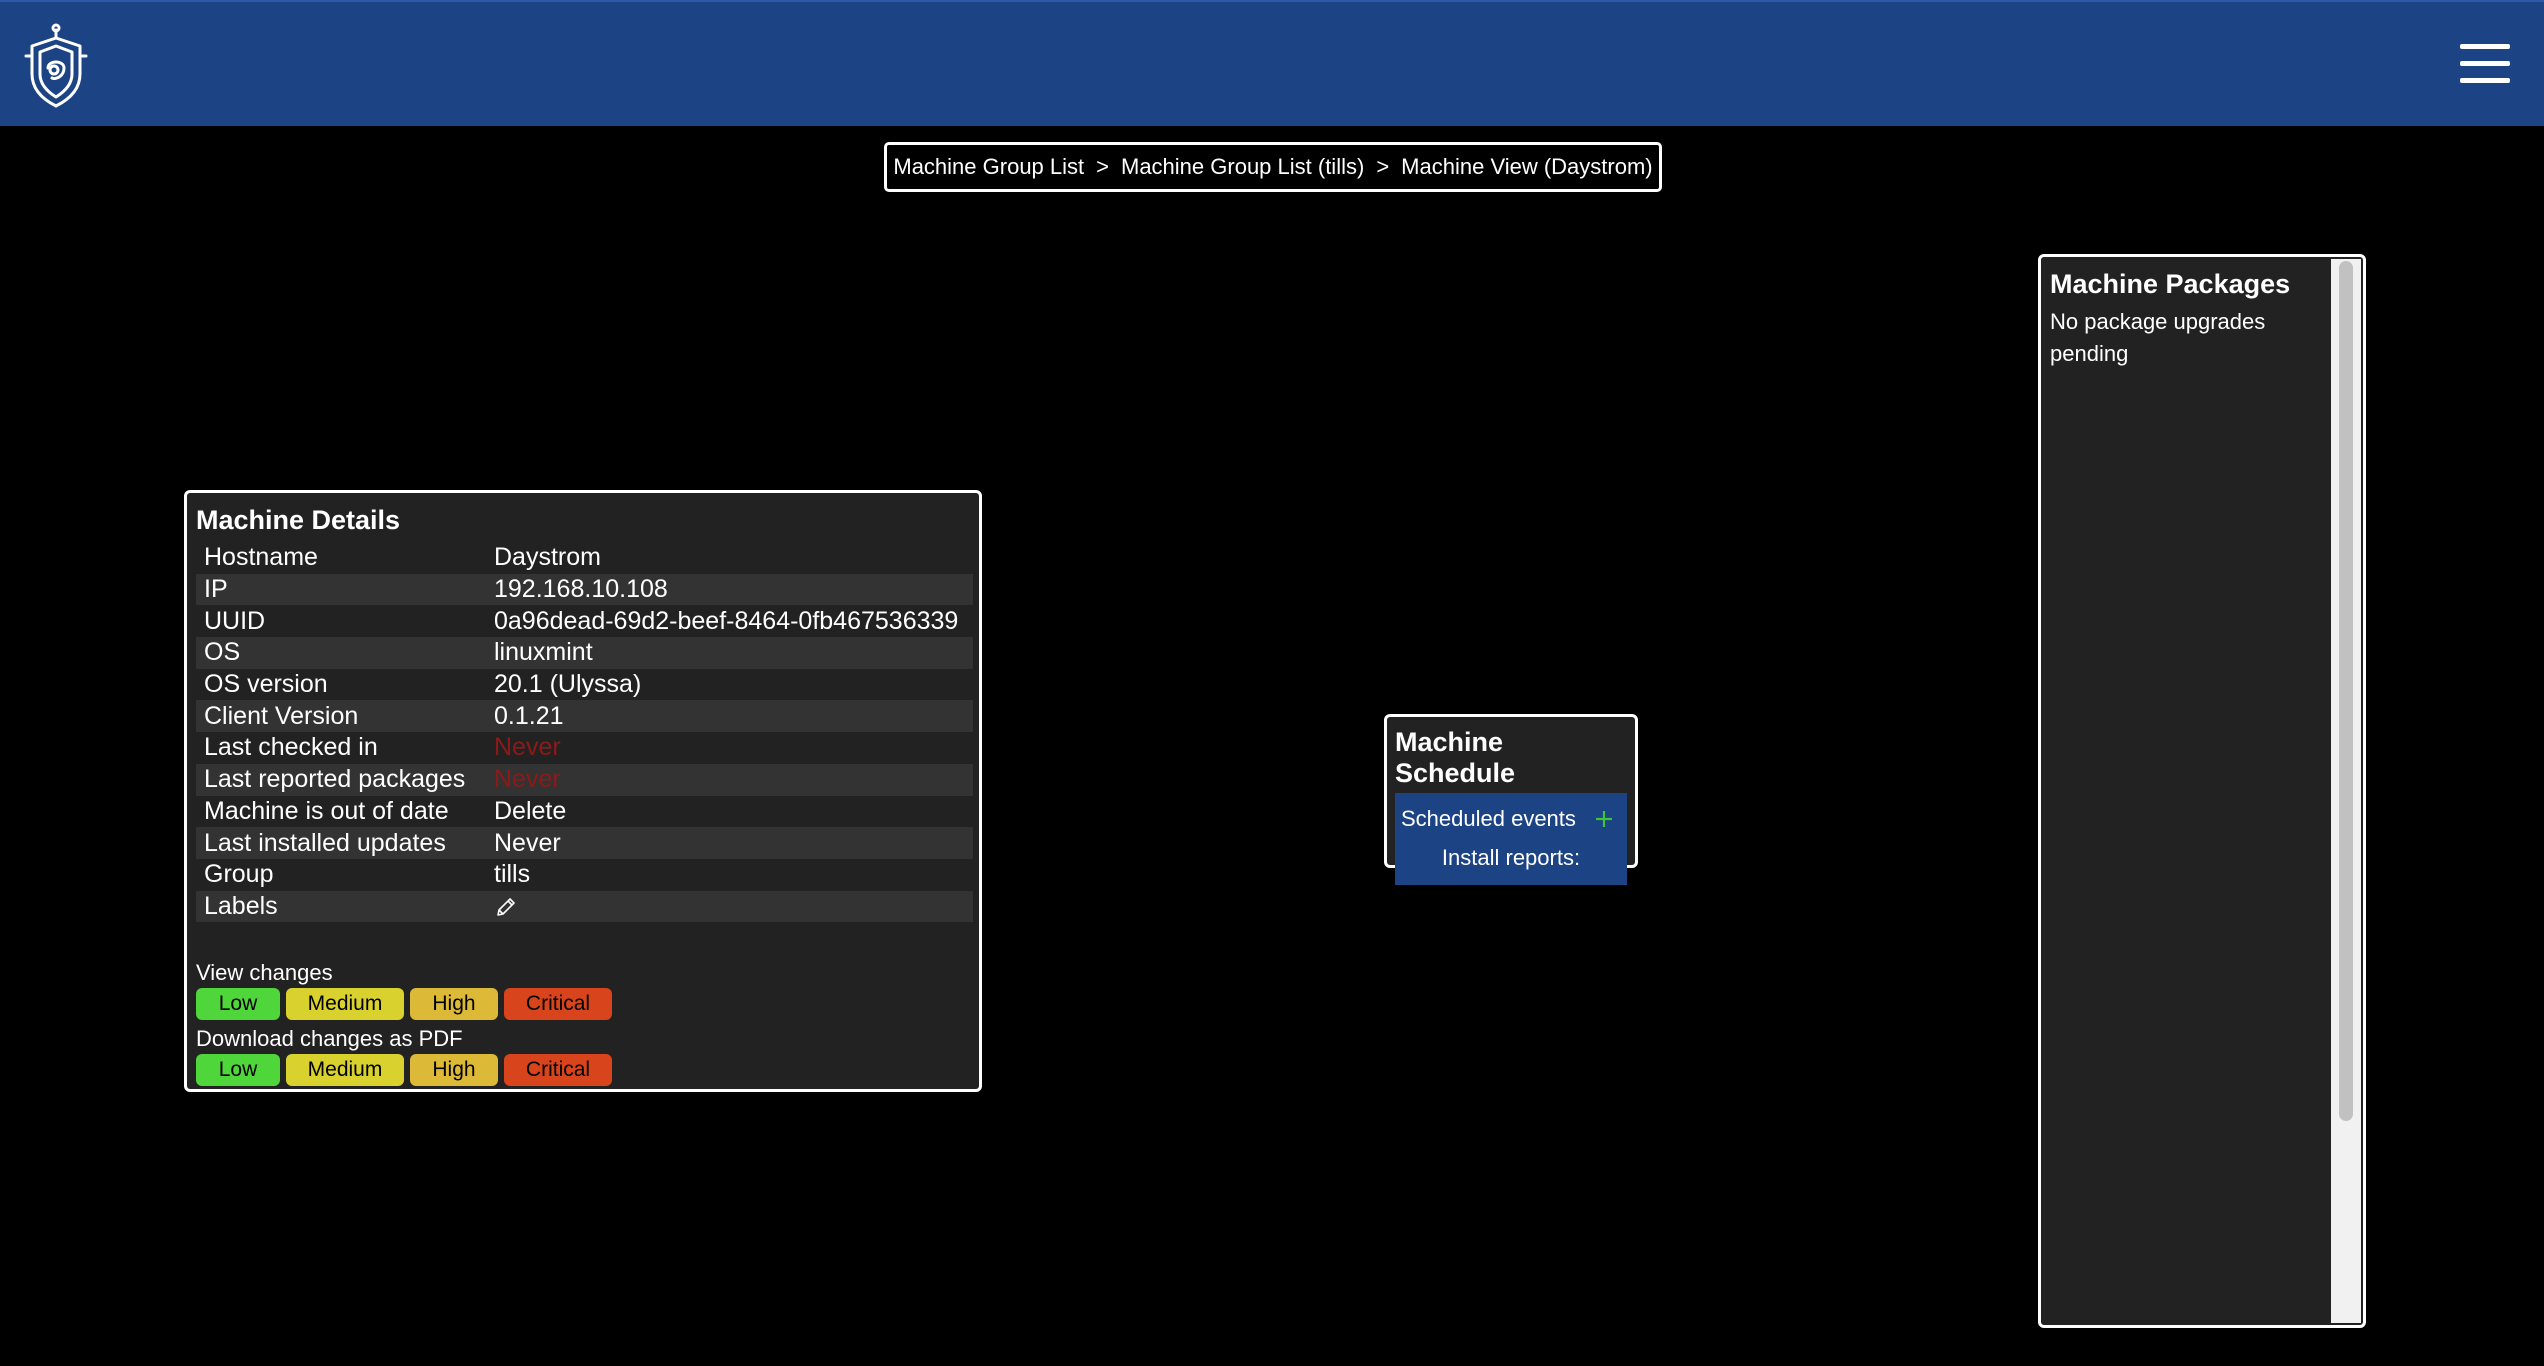  I want to click on view-high-button: High, so click(454, 1004).